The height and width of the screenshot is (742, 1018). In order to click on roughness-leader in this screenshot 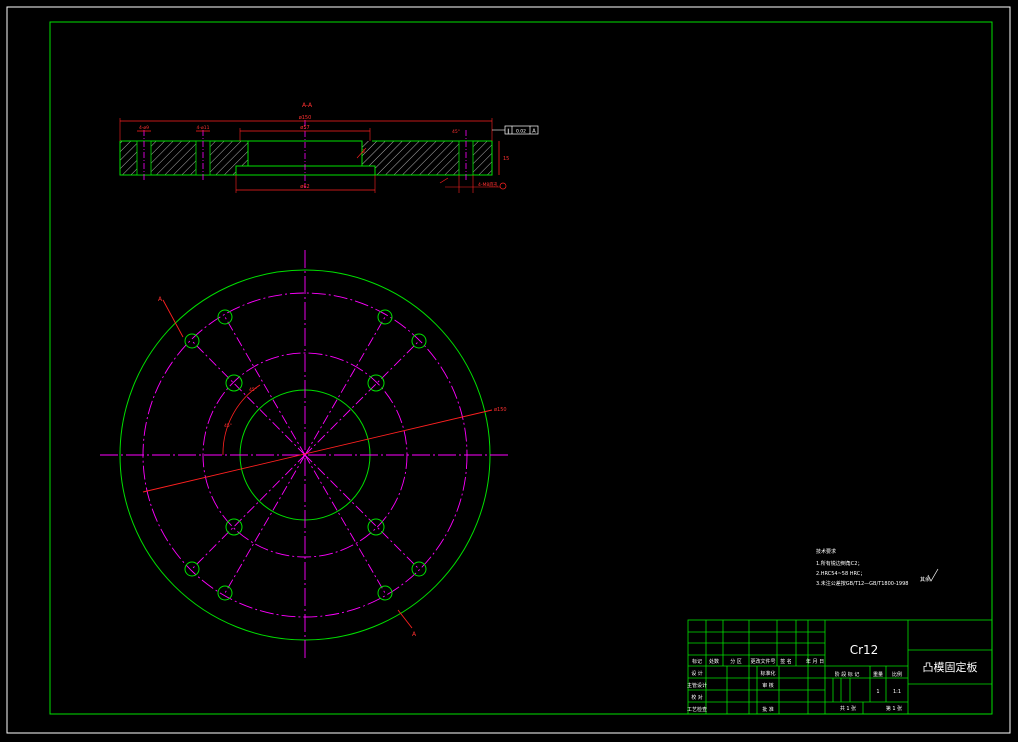, I will do `click(444, 180)`.